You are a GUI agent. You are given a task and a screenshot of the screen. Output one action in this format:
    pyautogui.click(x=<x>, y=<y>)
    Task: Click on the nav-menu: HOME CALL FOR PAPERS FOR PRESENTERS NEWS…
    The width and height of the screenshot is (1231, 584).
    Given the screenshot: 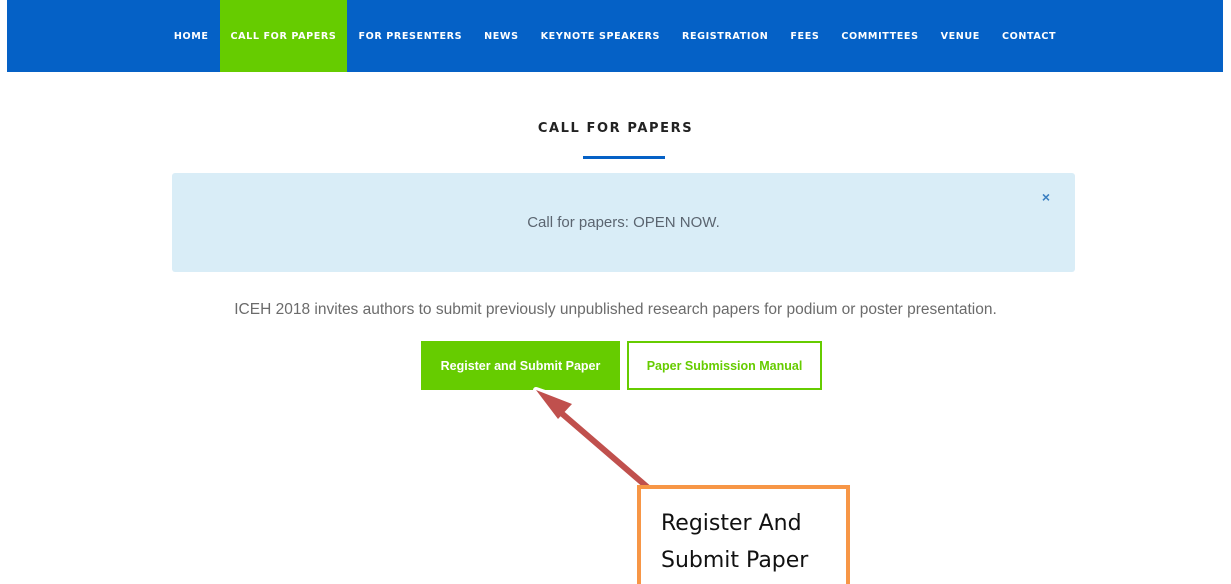 What is the action you would take?
    pyautogui.click(x=615, y=36)
    